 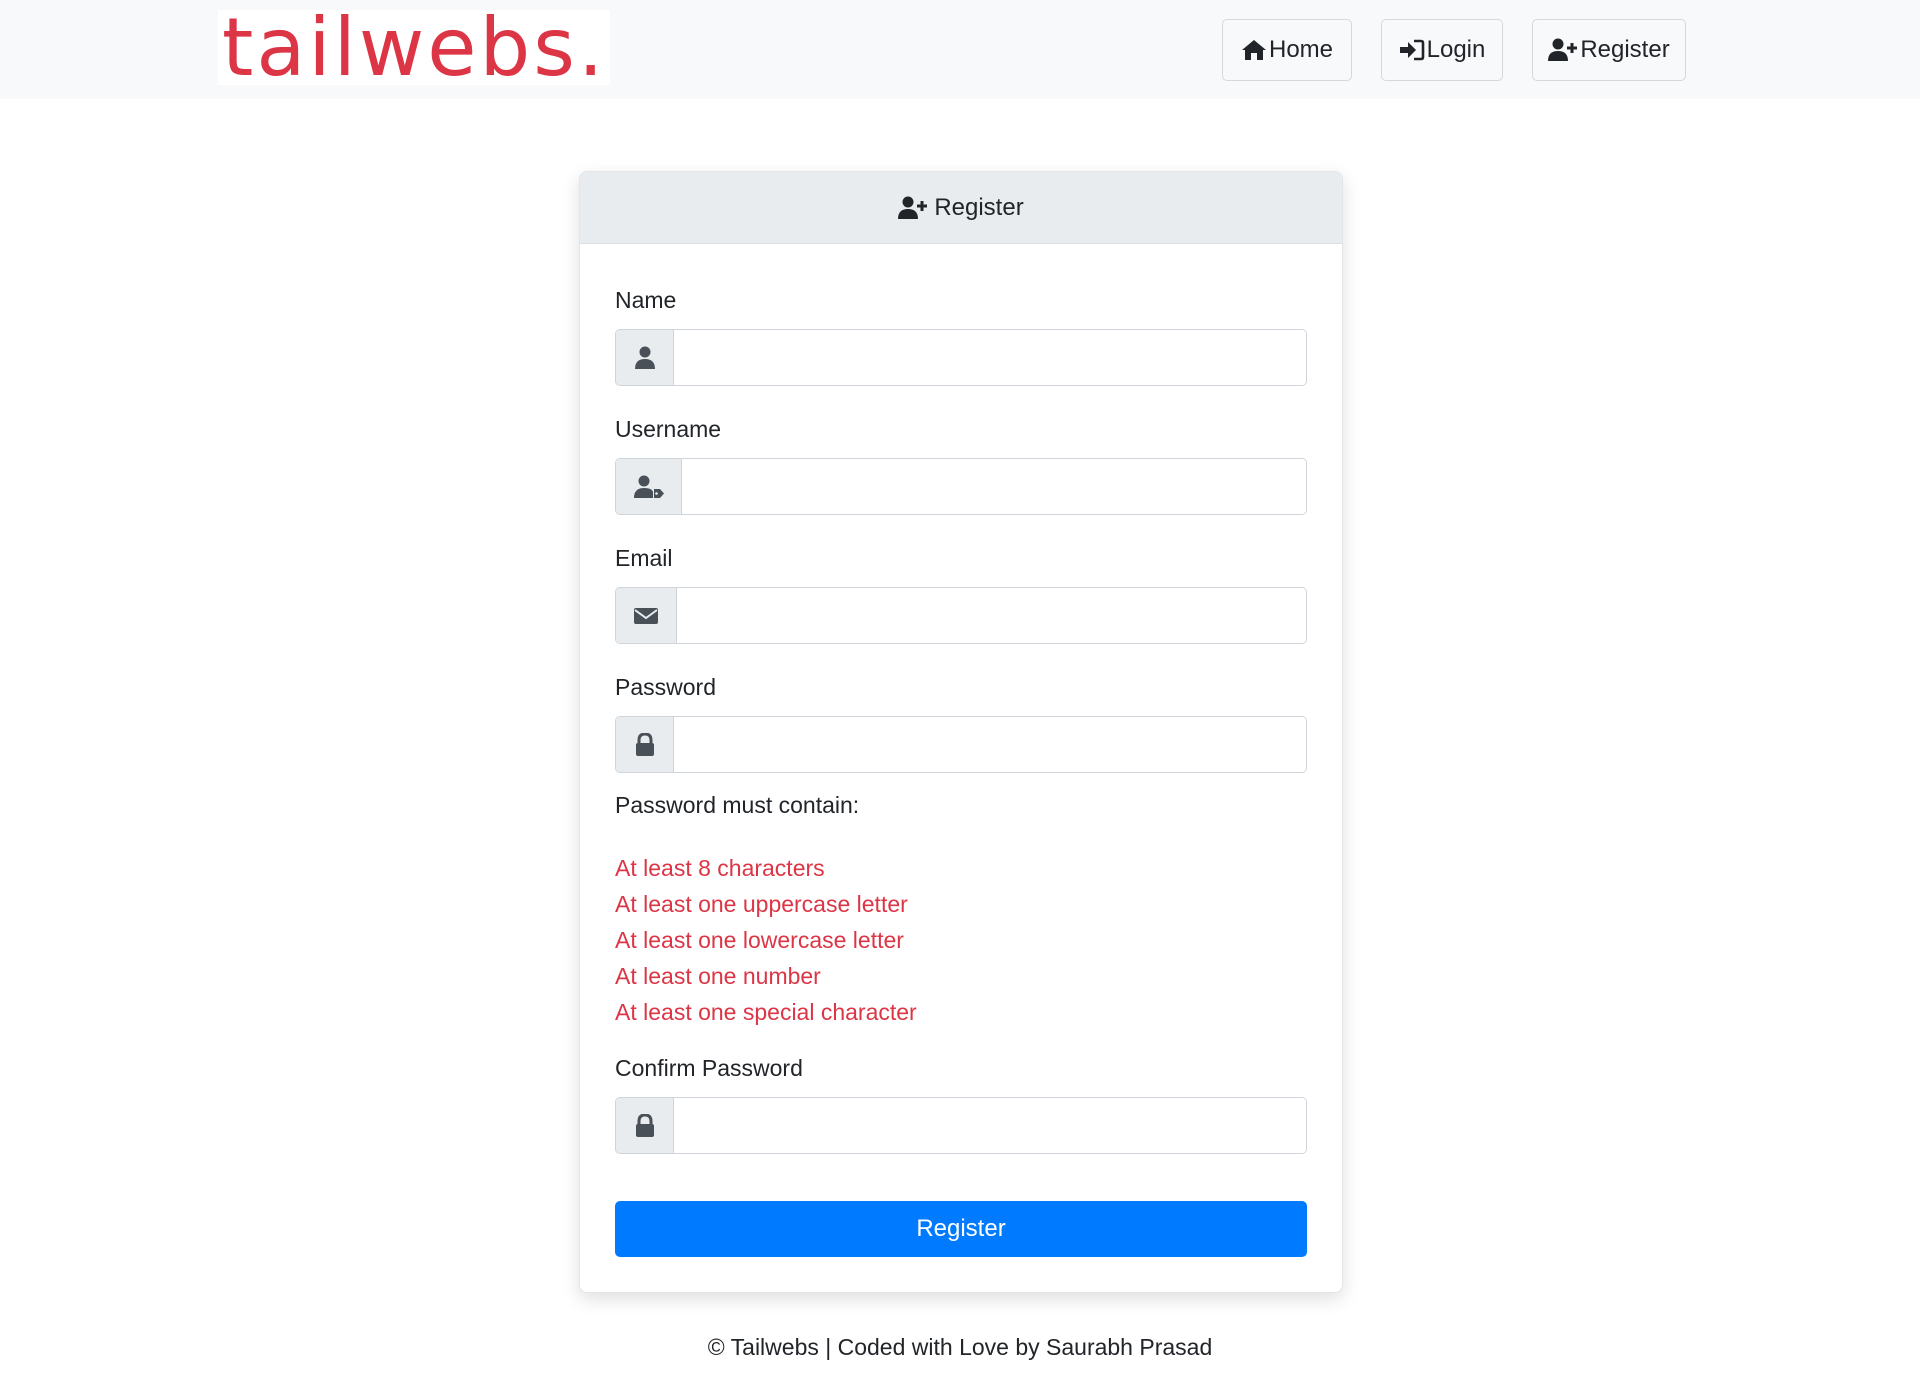 I want to click on password-input-group, so click(x=961, y=744).